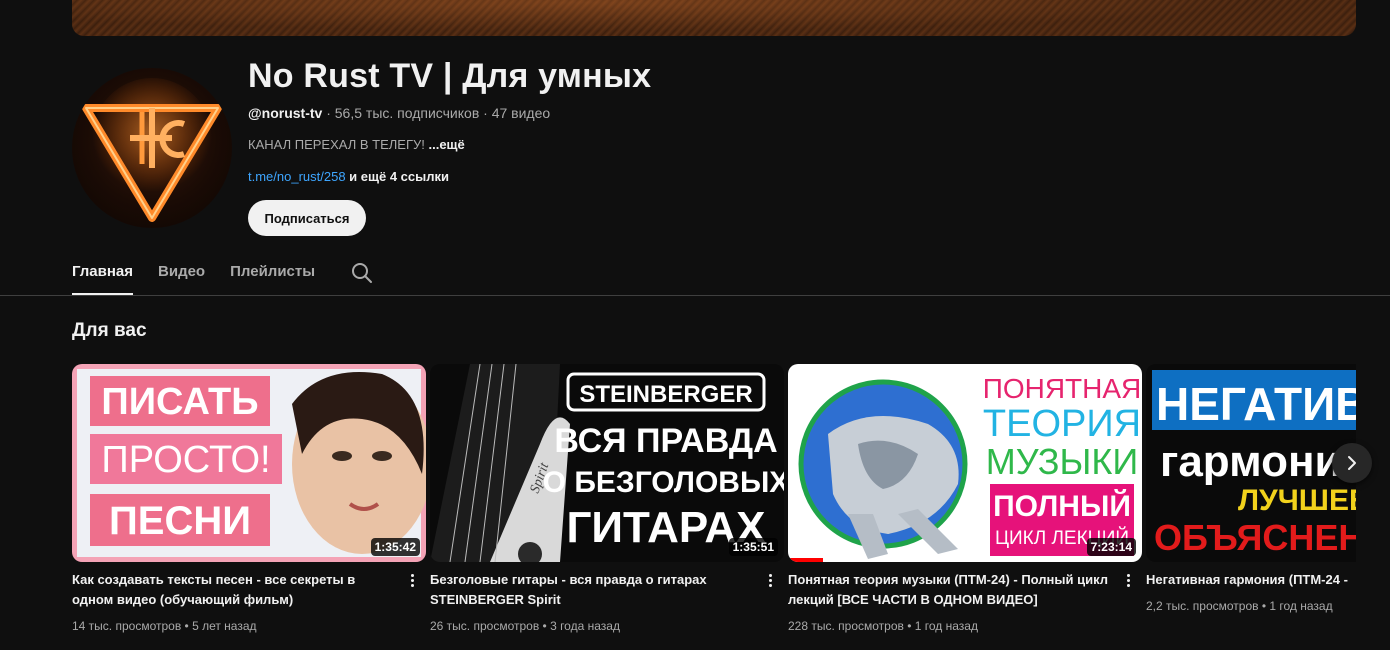 The width and height of the screenshot is (1390, 650). Describe the element at coordinates (185, 460) in the screenshot. I see `thumb-text-2: ПРОСТО!` at that location.